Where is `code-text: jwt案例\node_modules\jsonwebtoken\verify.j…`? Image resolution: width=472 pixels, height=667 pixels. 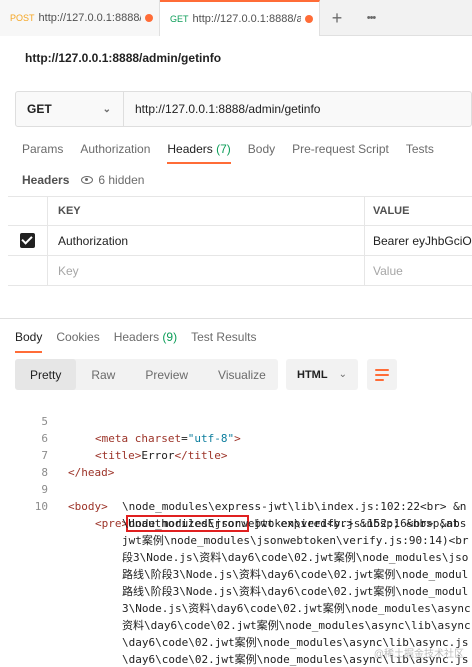
code-text: jwt案例\node_modules\jsonwebtoken\verify.j… is located at coordinates (295, 540).